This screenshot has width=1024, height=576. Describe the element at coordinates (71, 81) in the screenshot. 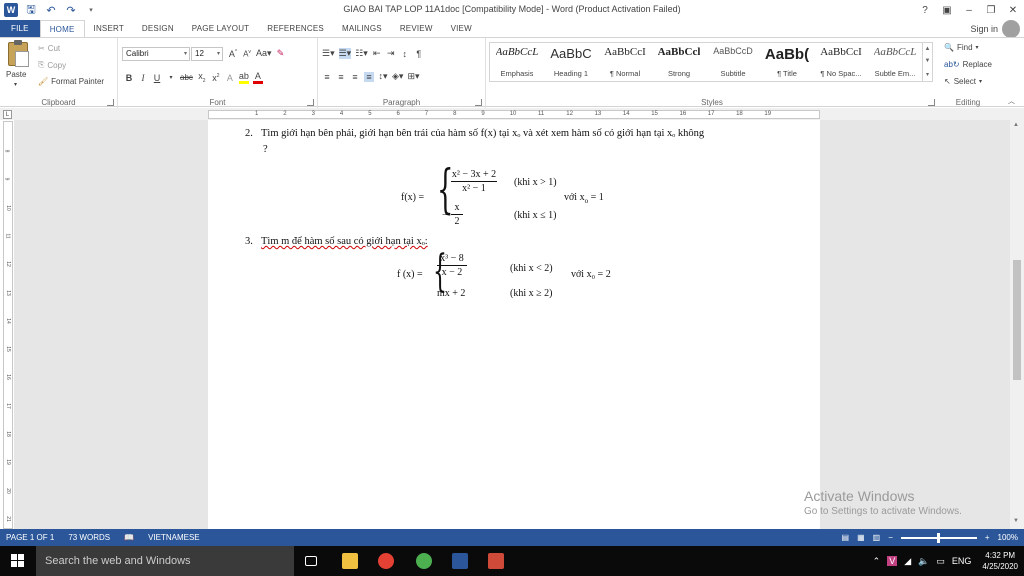

I see `format-painter-button: 🖌 Format Painter` at that location.